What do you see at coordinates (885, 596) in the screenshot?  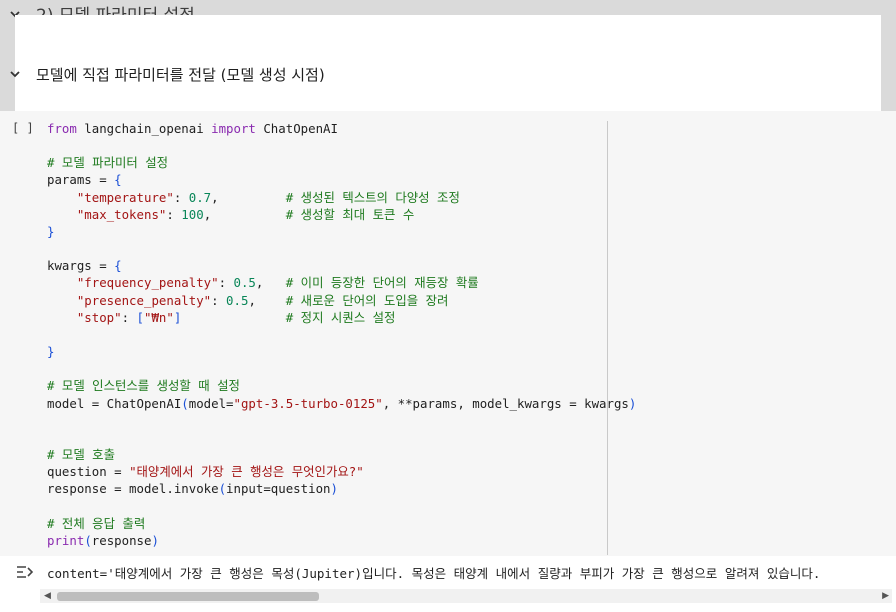 I see `scroll-right-arrow: ▶` at bounding box center [885, 596].